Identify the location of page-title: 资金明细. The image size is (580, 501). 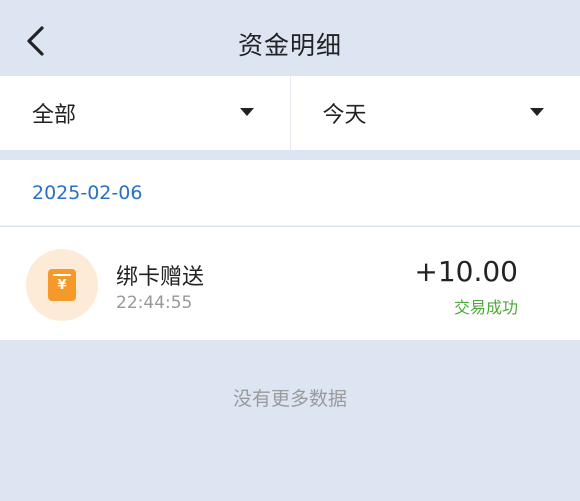
(289, 45).